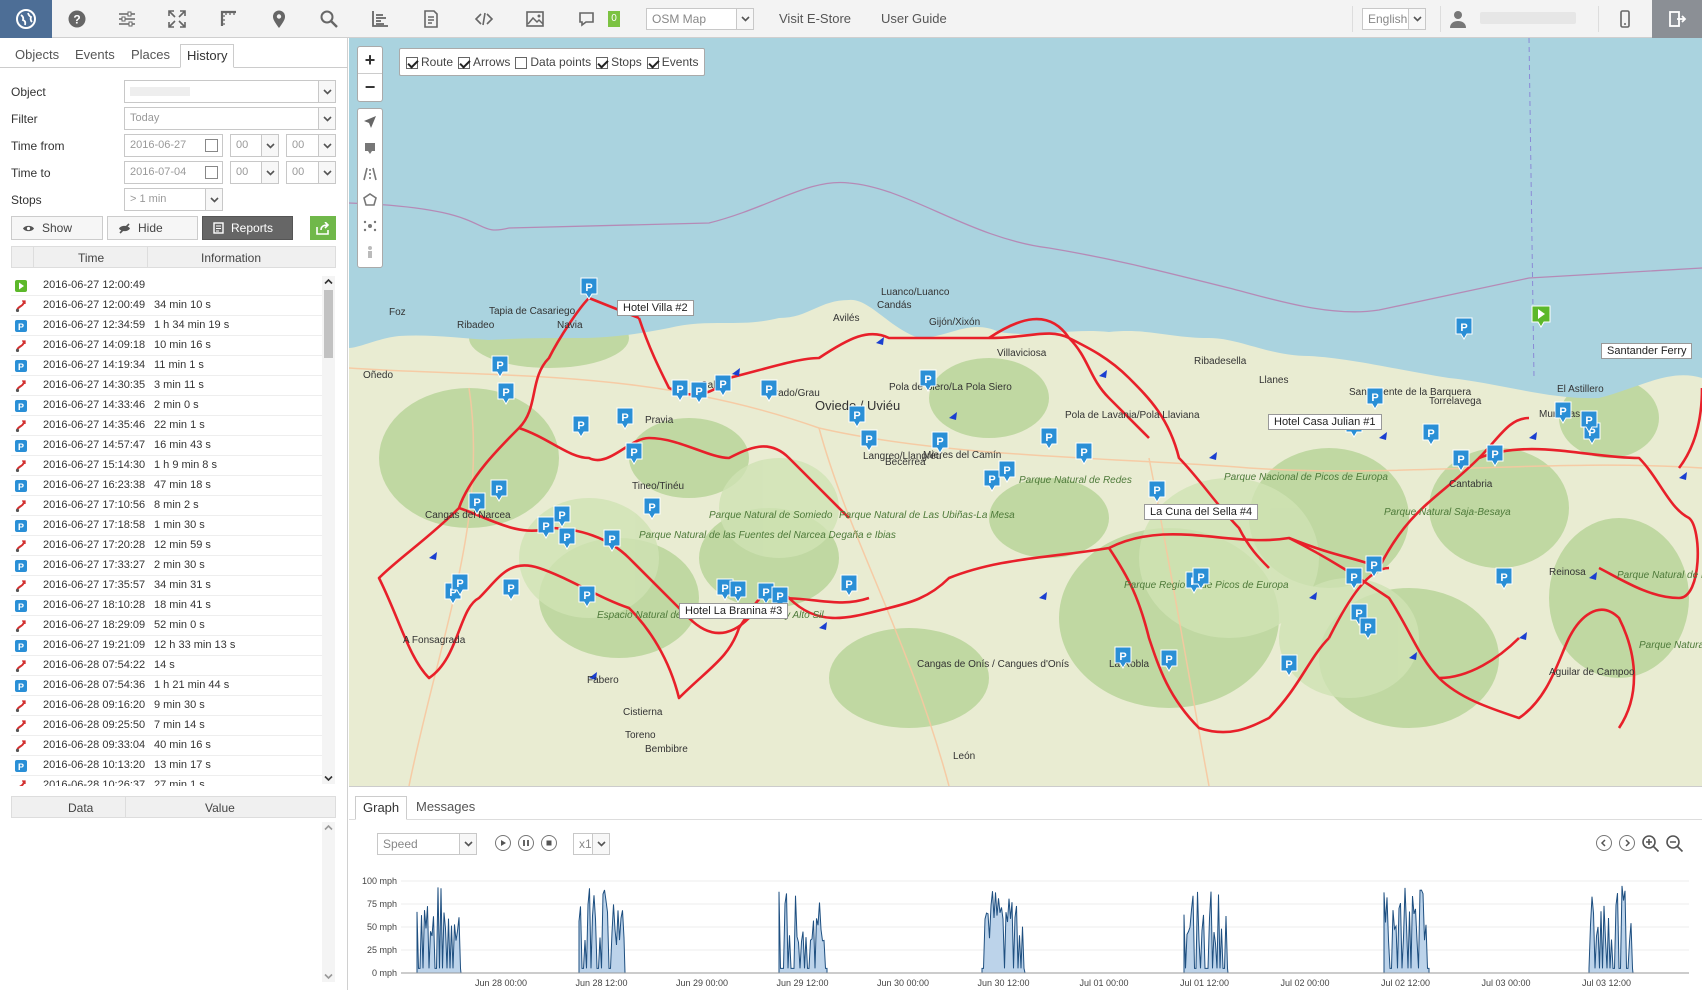 This screenshot has width=1702, height=990. Describe the element at coordinates (167, 706) in the screenshot. I see `history-row: 2016-06-28 09:16:20 9 min 30 s` at that location.